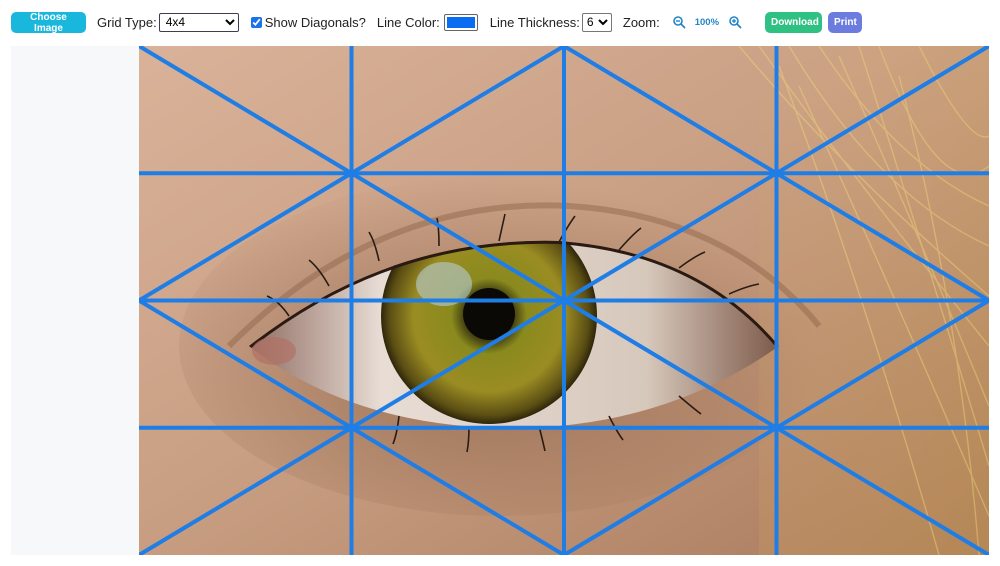 This screenshot has height=566, width=1000. I want to click on choose-image-button: Choose Image, so click(48, 22).